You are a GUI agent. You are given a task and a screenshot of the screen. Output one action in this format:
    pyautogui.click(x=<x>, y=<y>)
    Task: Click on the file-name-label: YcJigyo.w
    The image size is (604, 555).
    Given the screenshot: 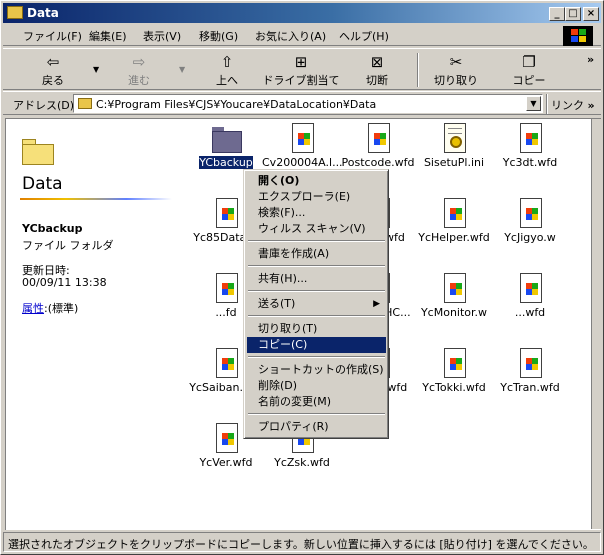 What is the action you would take?
    pyautogui.click(x=530, y=237)
    